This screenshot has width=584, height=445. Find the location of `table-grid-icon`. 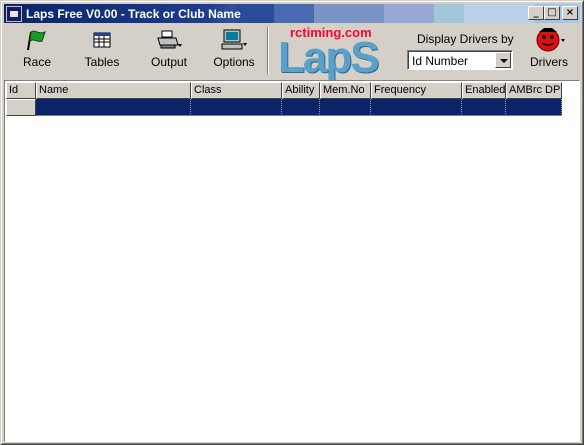

table-grid-icon is located at coordinates (102, 40).